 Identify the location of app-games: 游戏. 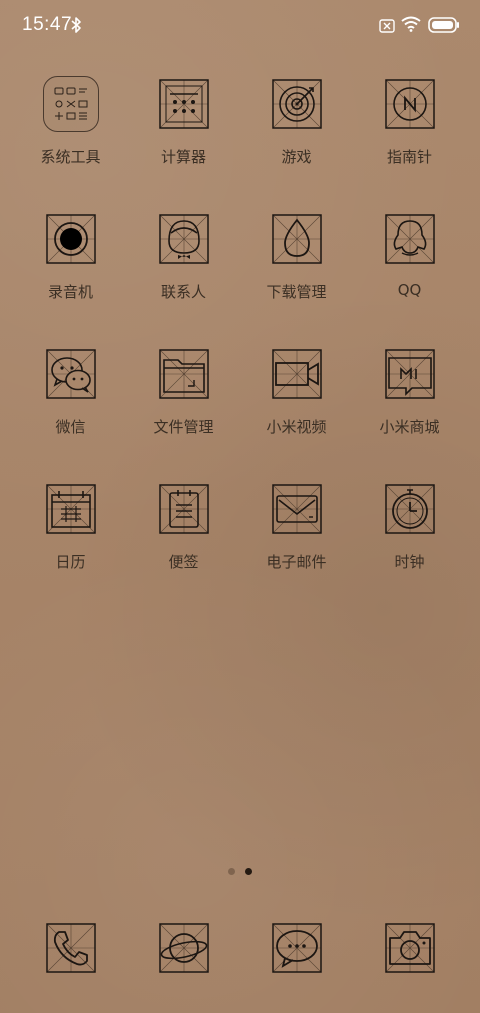
(296, 131).